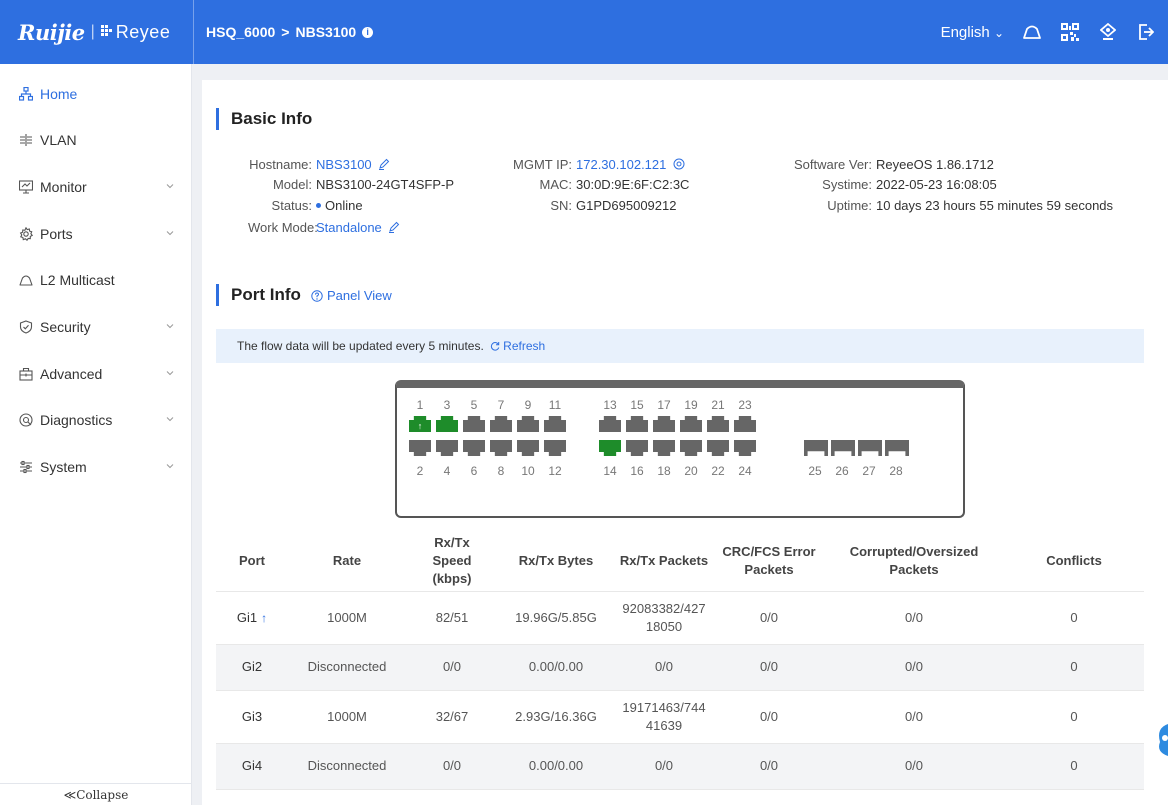 This screenshot has height=805, width=1168. I want to click on network-icon, so click(1108, 32).